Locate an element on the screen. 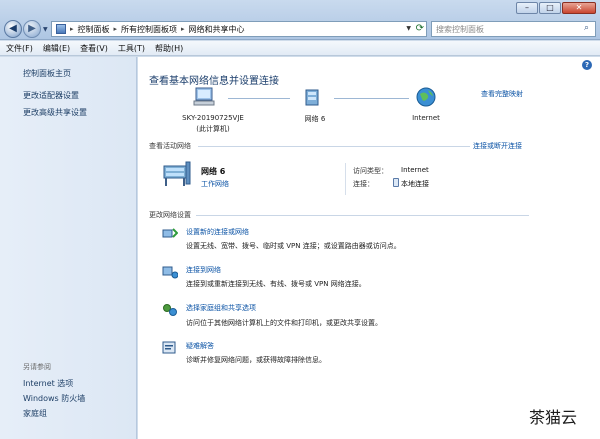 The image size is (600, 439). task-troubleshoot-link: 疑难解答 is located at coordinates (200, 346).